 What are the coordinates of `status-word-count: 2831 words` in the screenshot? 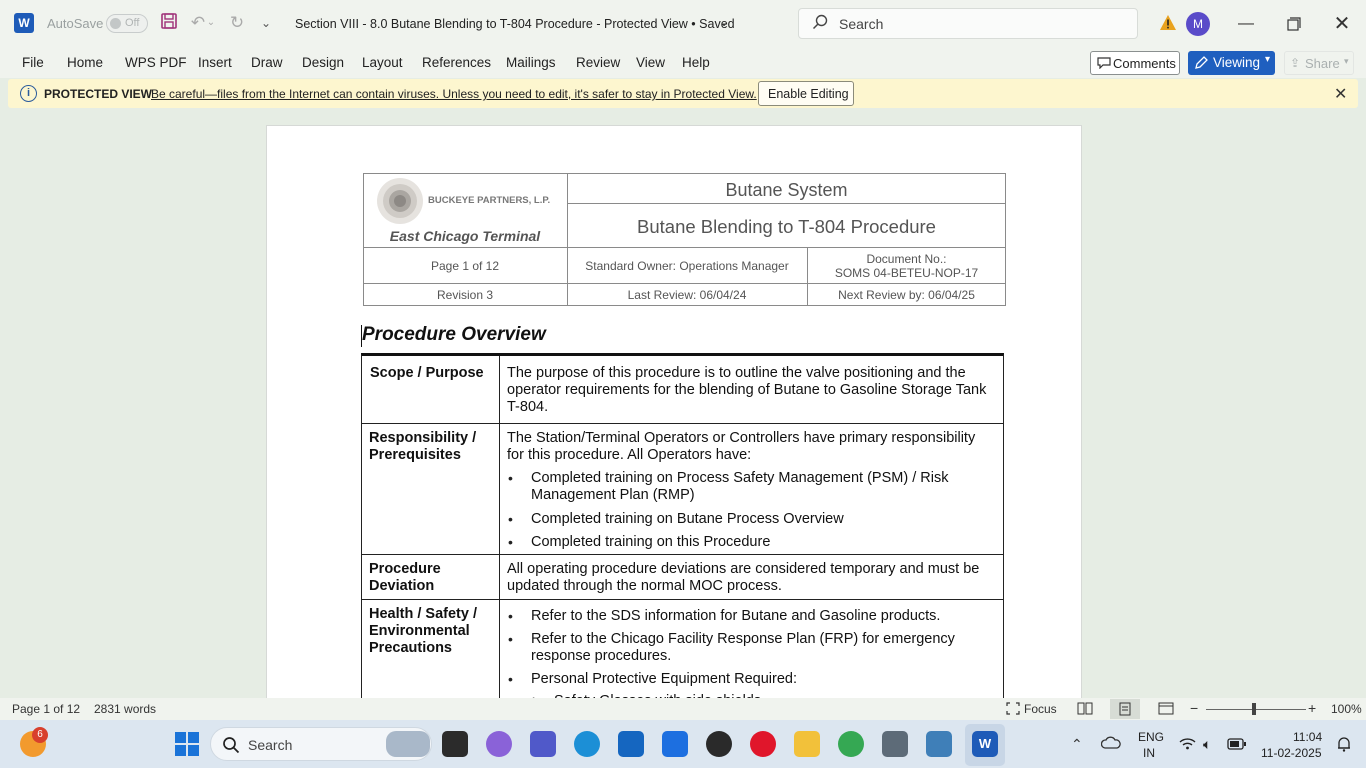 It's located at (125, 709).